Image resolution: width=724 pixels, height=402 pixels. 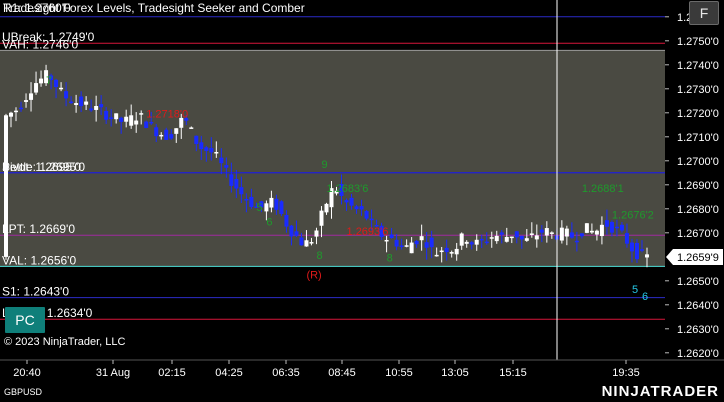 What do you see at coordinates (313, 275) in the screenshot?
I see `signal-annotation: (R)` at bounding box center [313, 275].